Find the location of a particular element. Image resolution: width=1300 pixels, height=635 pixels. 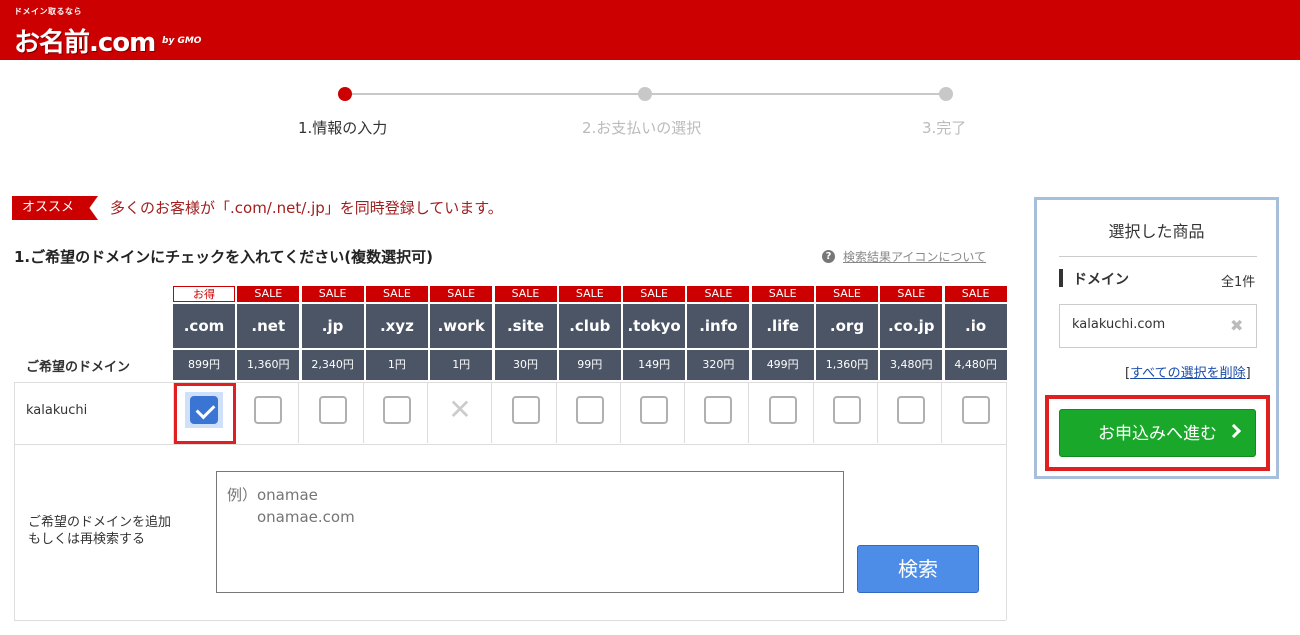

logo-tagline: ドメイン取るなら is located at coordinates (48, 11).